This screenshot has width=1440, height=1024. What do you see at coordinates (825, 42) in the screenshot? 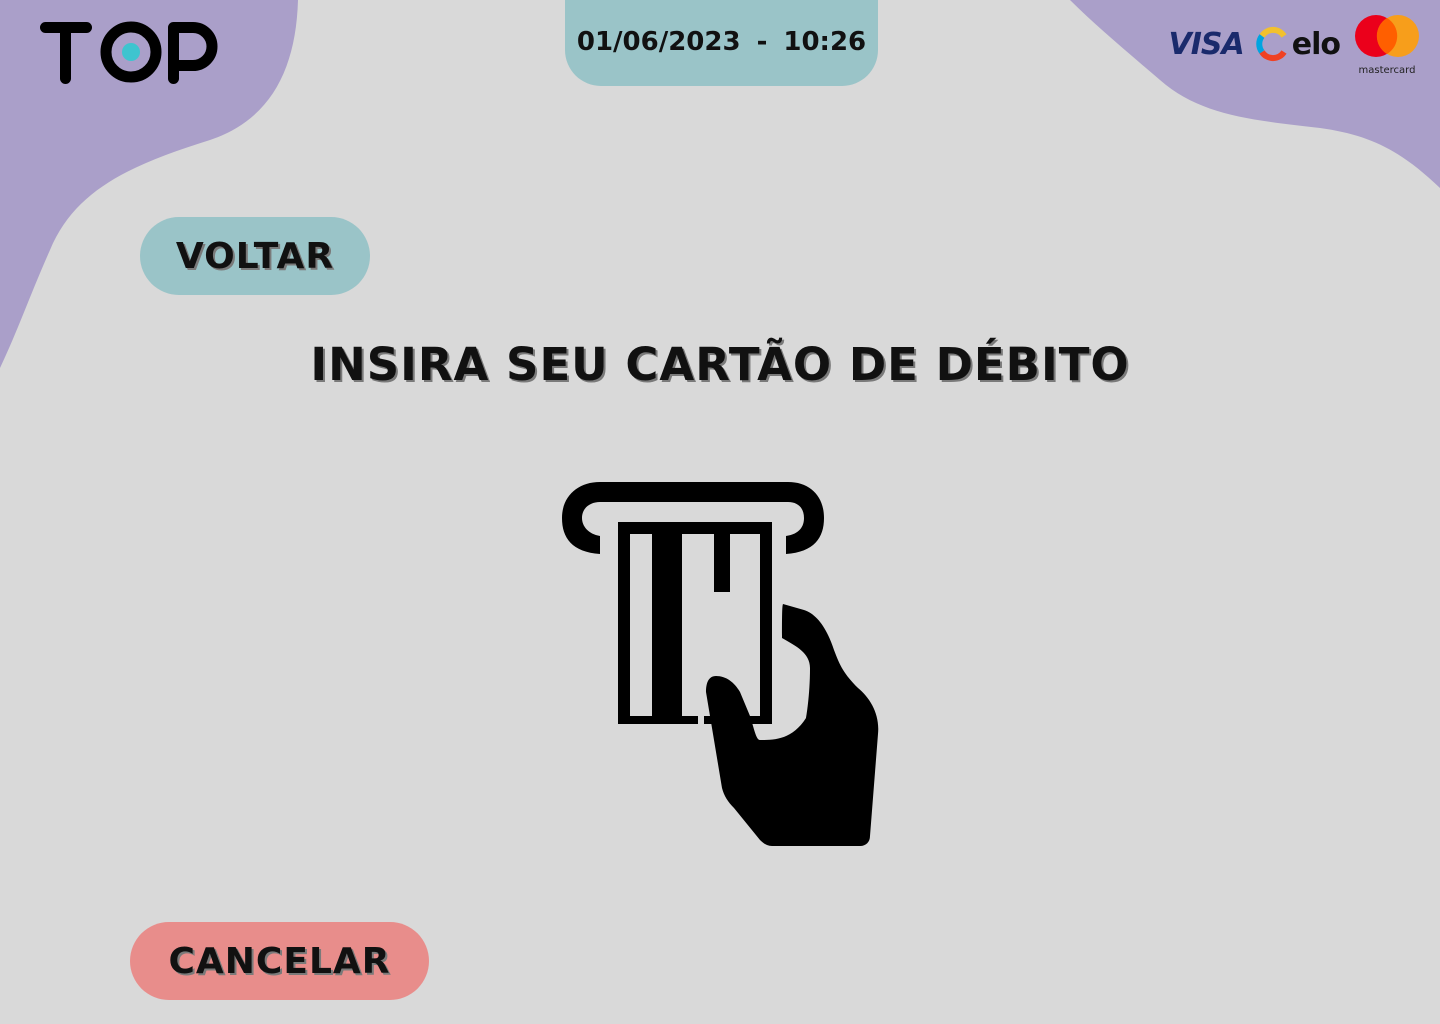
I see `time-text: 10:26` at bounding box center [825, 42].